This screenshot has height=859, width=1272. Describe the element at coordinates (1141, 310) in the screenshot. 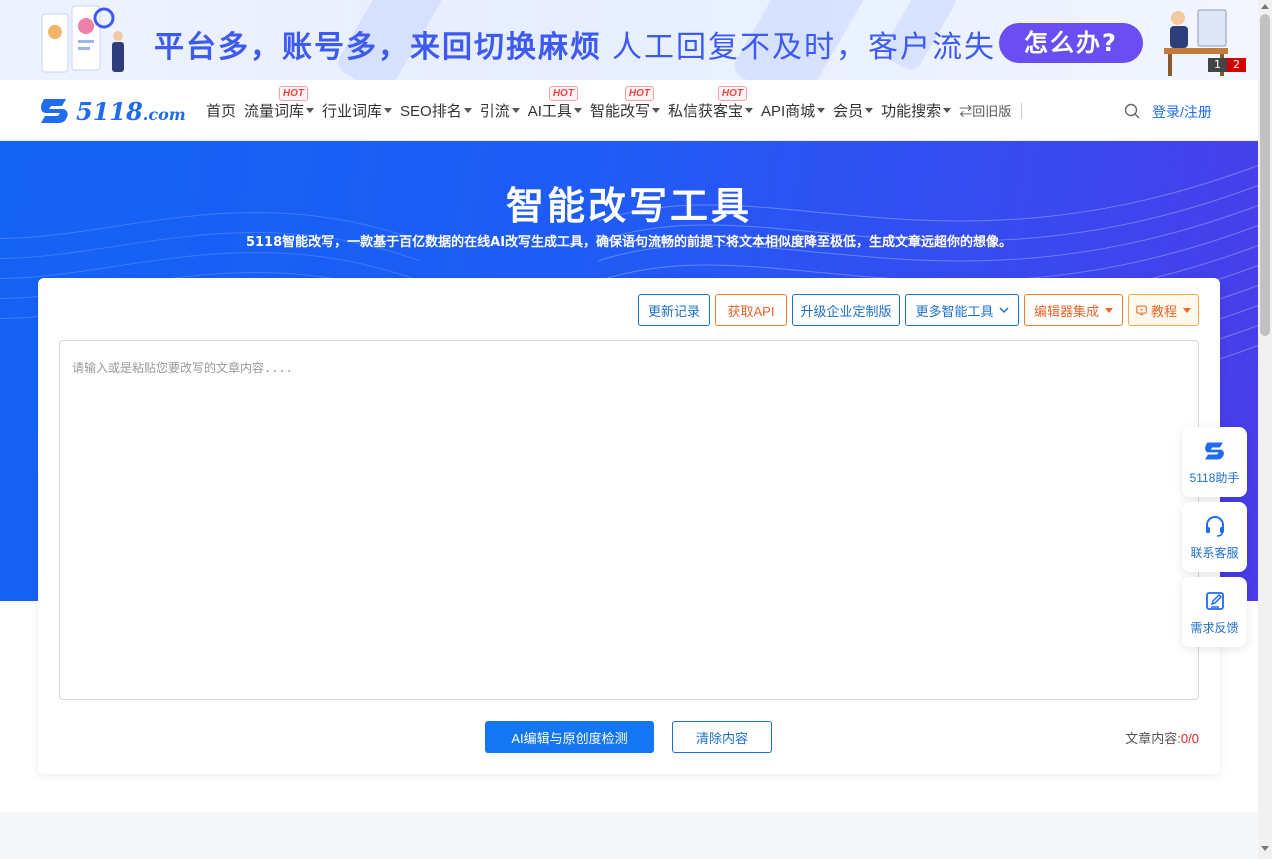

I see `tutorial-icon` at that location.